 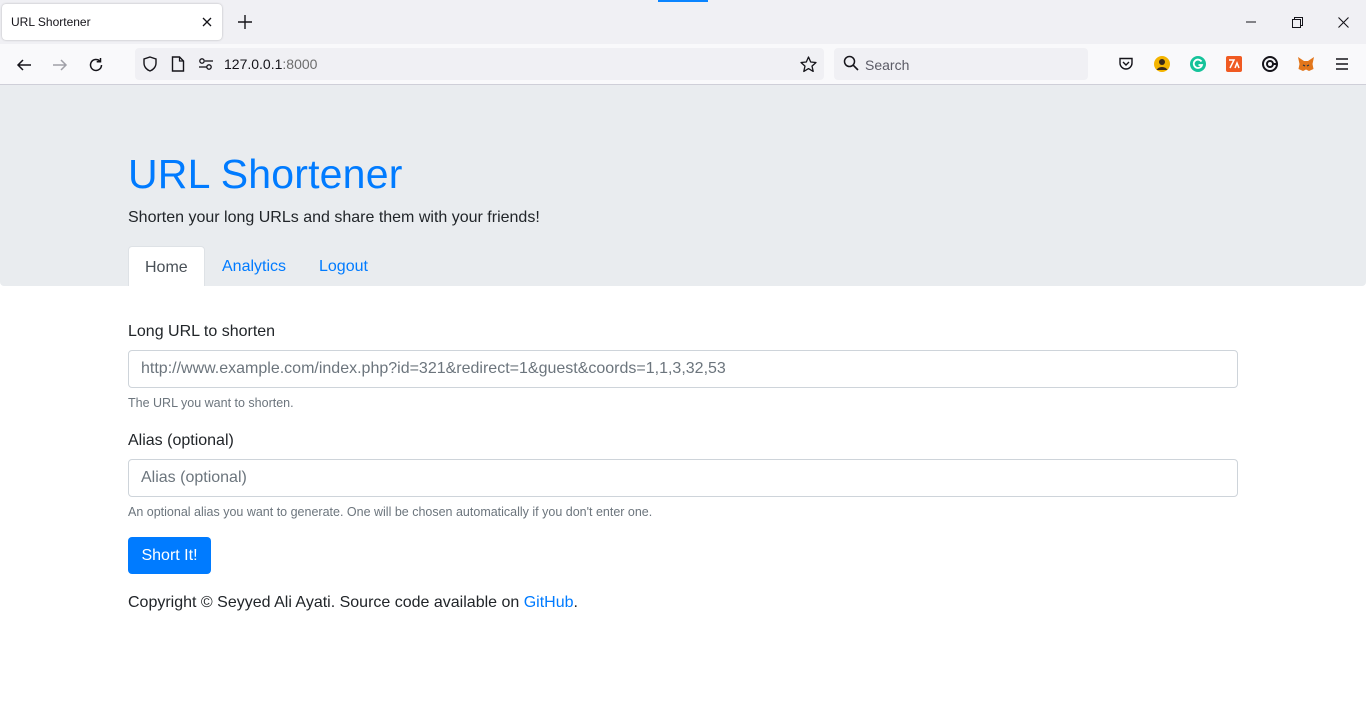 What do you see at coordinates (207, 22) in the screenshot?
I see `close-icon` at bounding box center [207, 22].